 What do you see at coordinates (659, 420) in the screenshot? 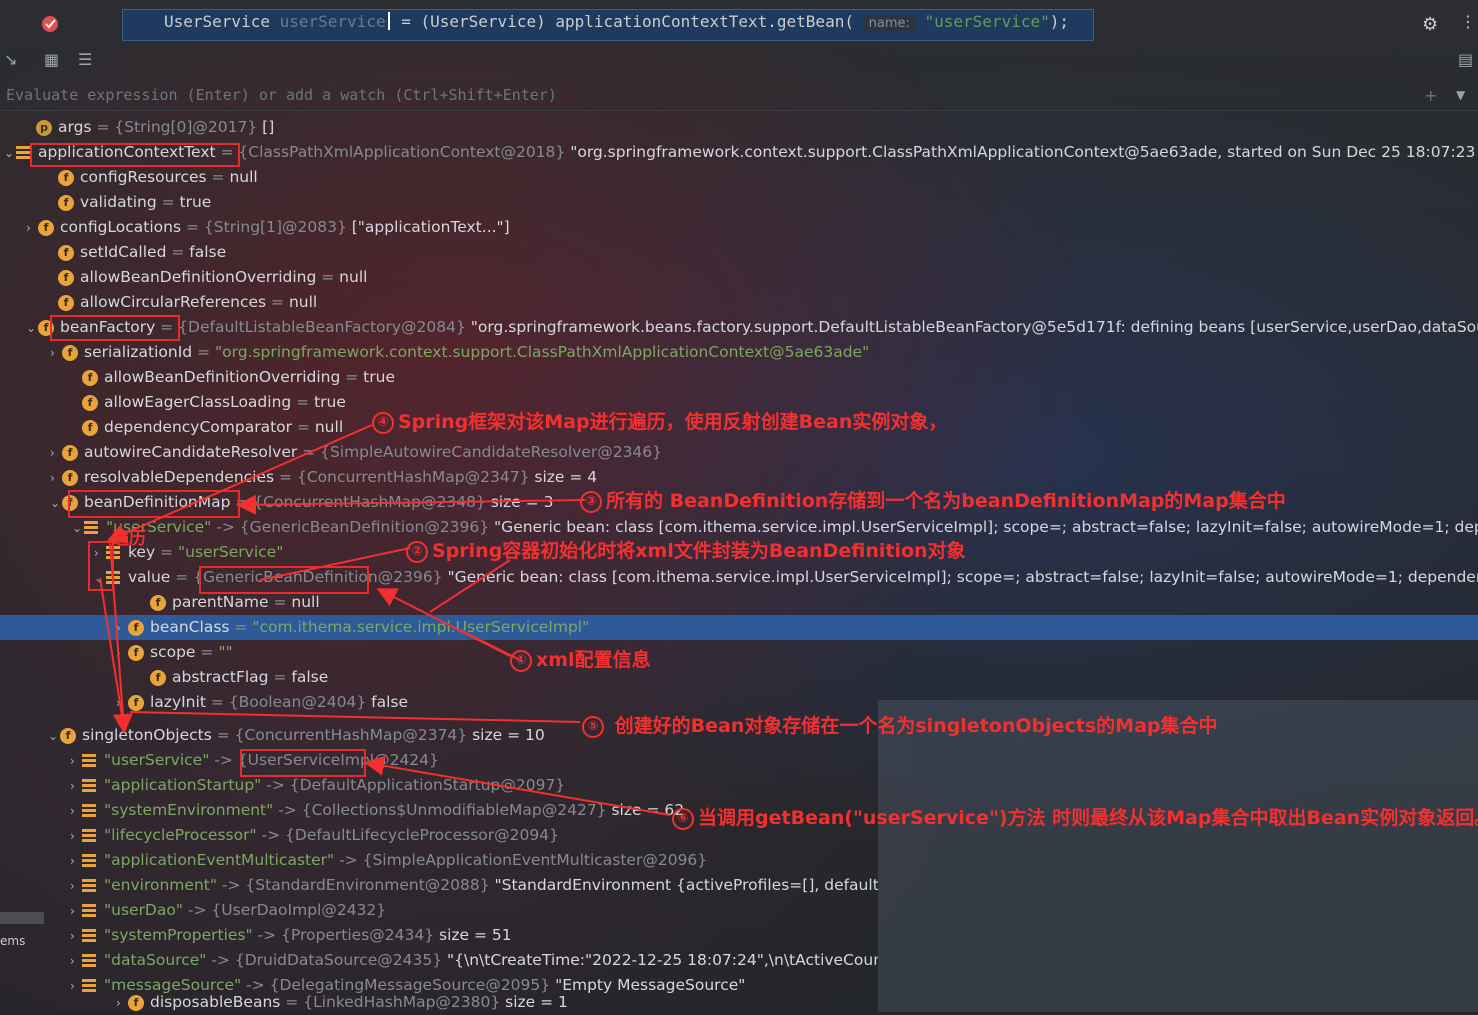
I see `annotation-4: ④ Spring框架对该Map进行遍历，使用反射创建Bean实例对象，` at bounding box center [659, 420].